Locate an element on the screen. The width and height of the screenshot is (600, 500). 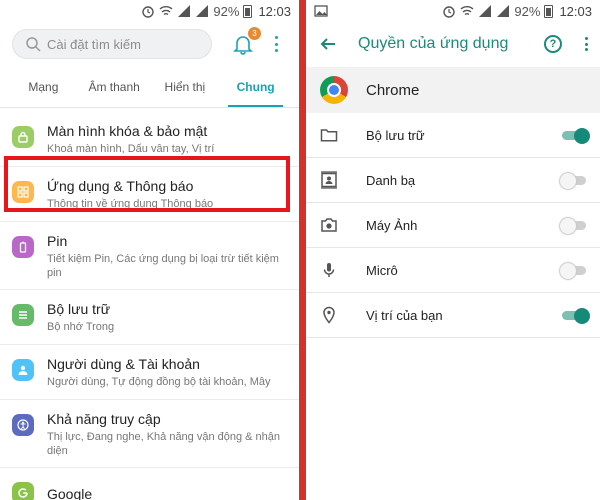
microphone-icon is located at coordinates (329, 270).